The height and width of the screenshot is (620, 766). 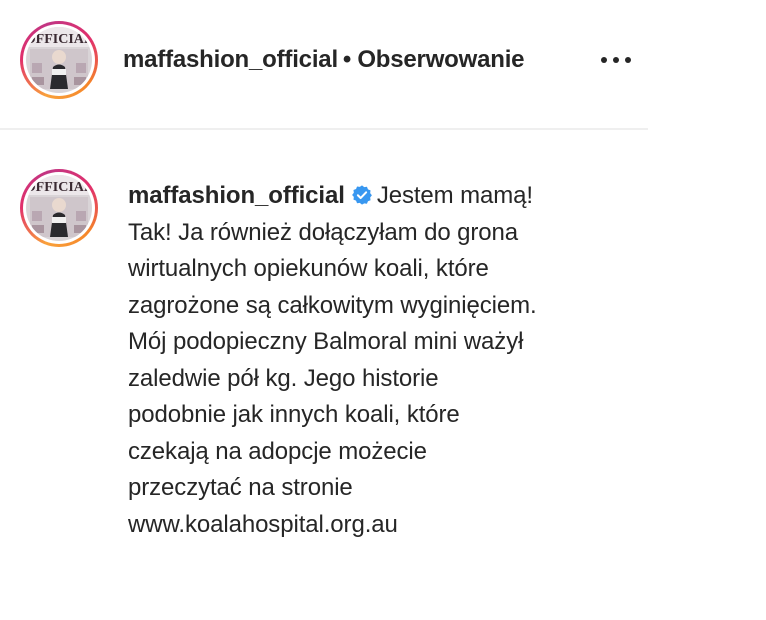 I want to click on caption-username: maffashion_official, so click(x=236, y=195).